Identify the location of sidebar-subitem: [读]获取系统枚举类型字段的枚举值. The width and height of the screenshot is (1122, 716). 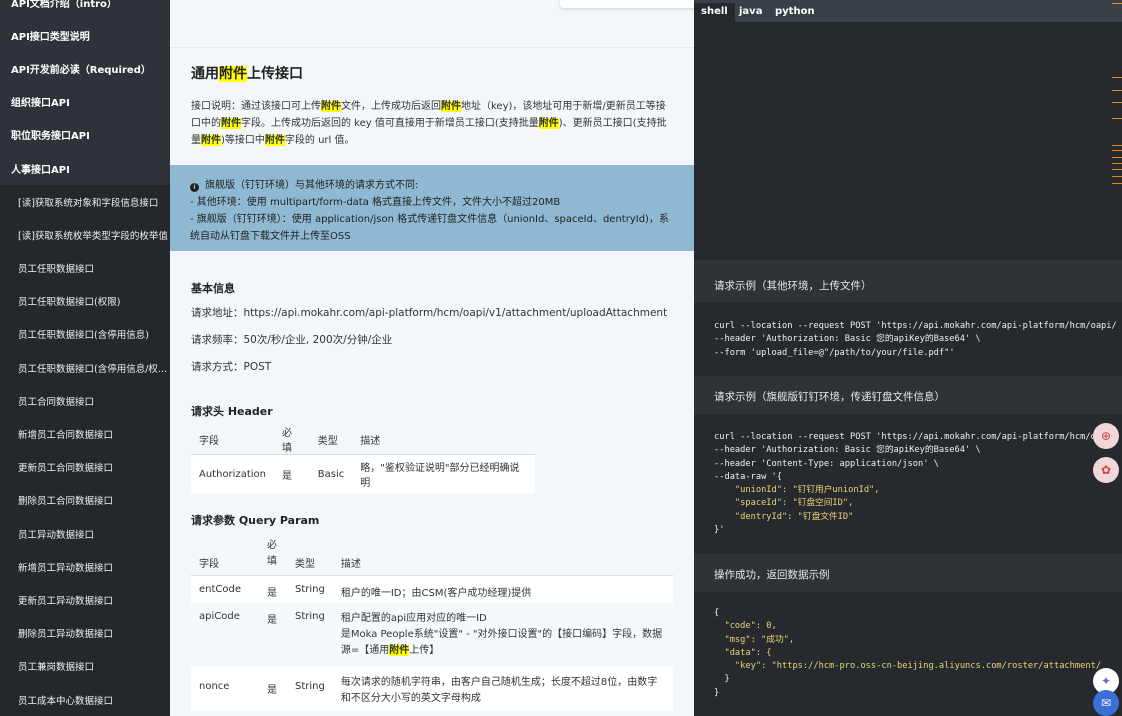
(85, 234).